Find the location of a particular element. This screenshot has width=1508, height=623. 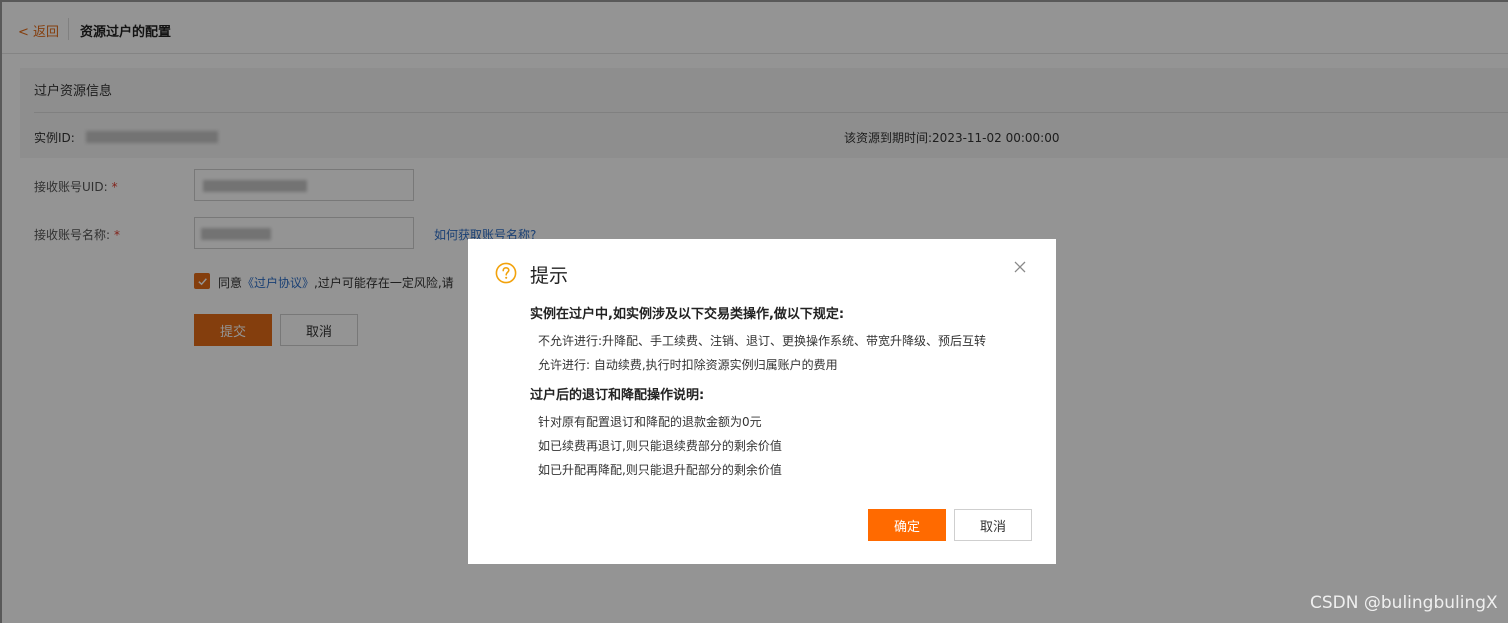

rule-item: 允许进行: 自动续费,执行时扣除资源实例归属账户的费用 is located at coordinates (688, 365).